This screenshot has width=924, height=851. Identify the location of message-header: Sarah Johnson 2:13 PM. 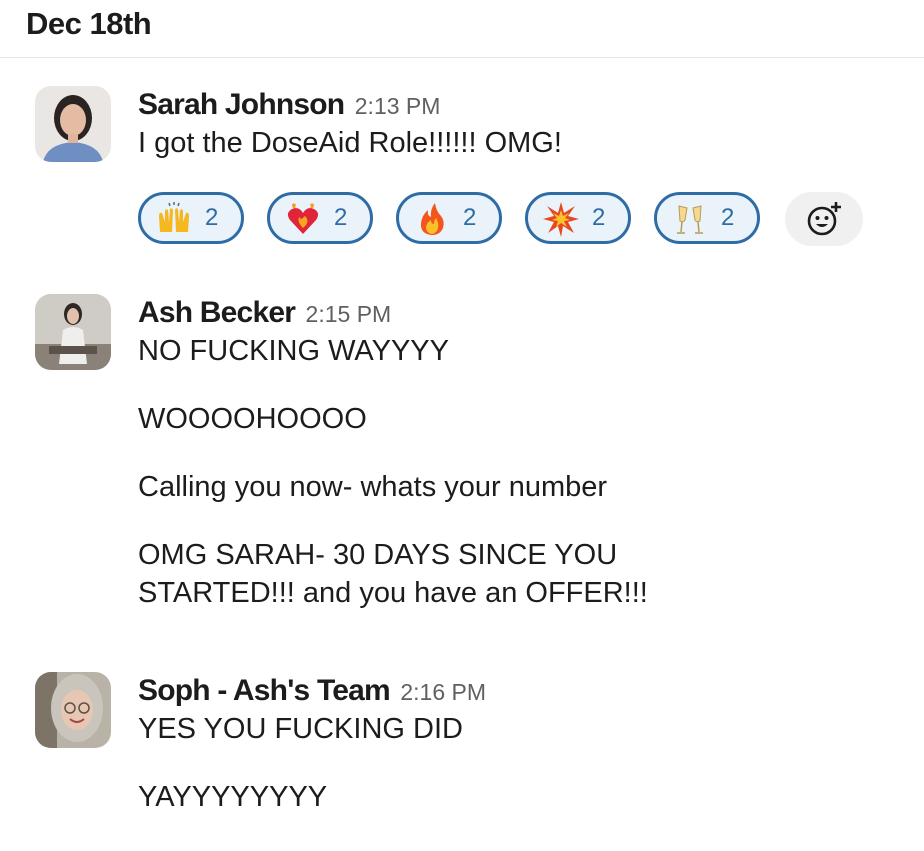
(523, 105).